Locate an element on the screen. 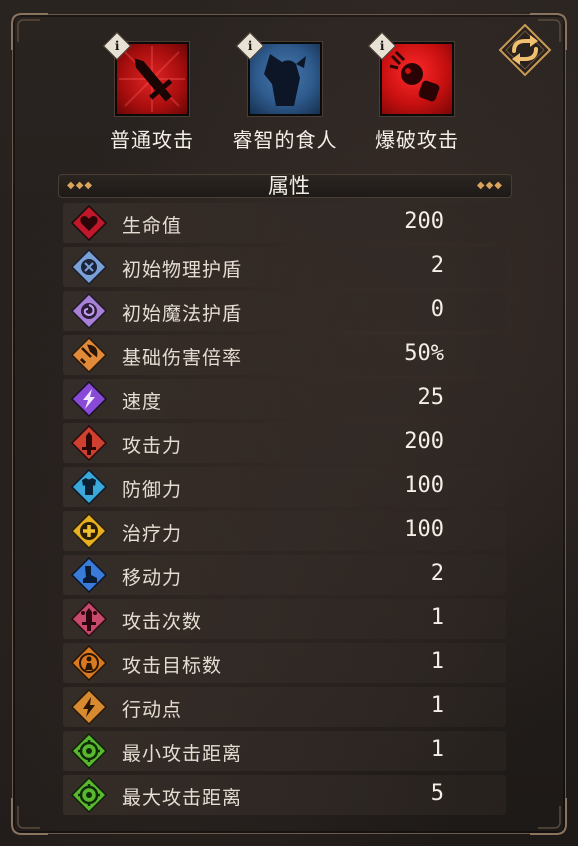  skill-wise-cannibal: i 睿智的食人 is located at coordinates (285, 96).